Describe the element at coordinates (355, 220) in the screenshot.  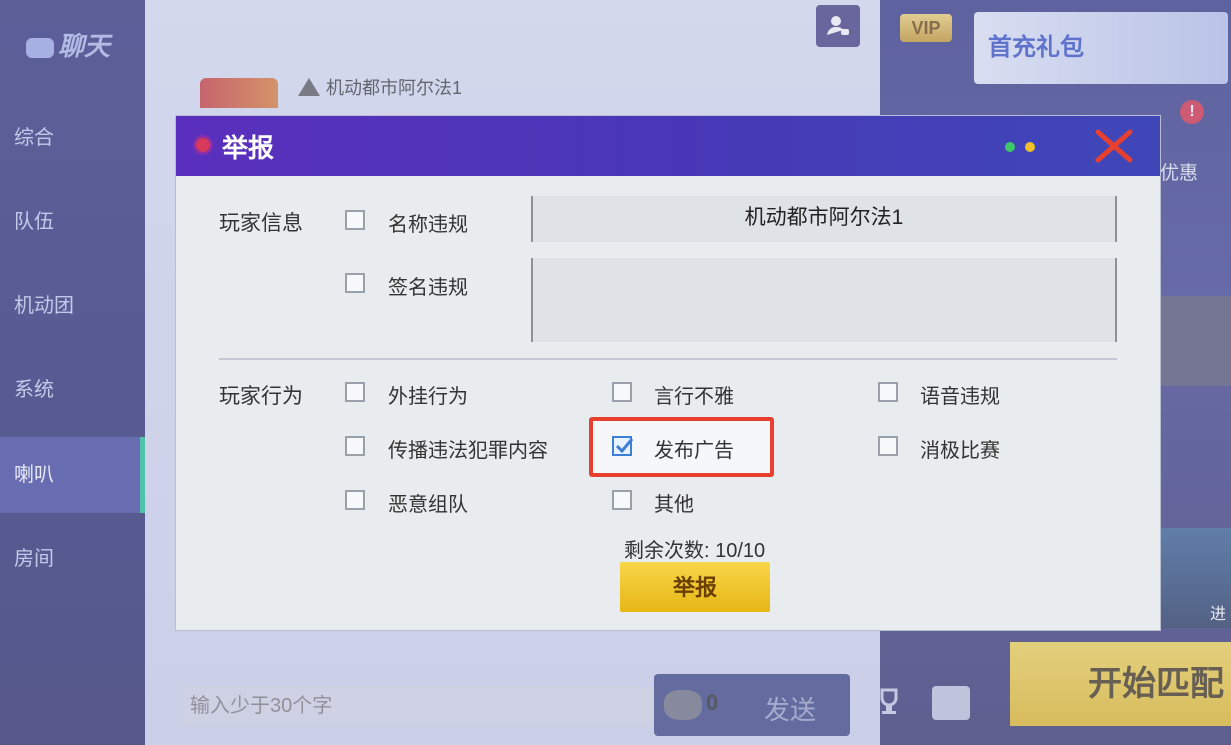
I see `name-violation-checkbox` at that location.